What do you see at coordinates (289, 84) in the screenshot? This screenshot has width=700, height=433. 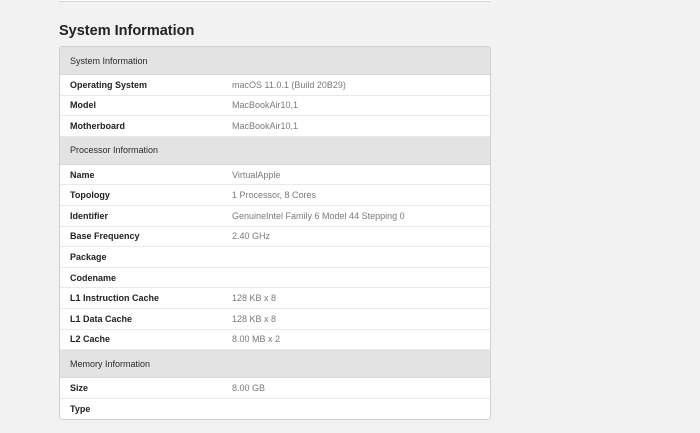 I see `row-value: macOS 11.0.1 (Build 20B29)` at bounding box center [289, 84].